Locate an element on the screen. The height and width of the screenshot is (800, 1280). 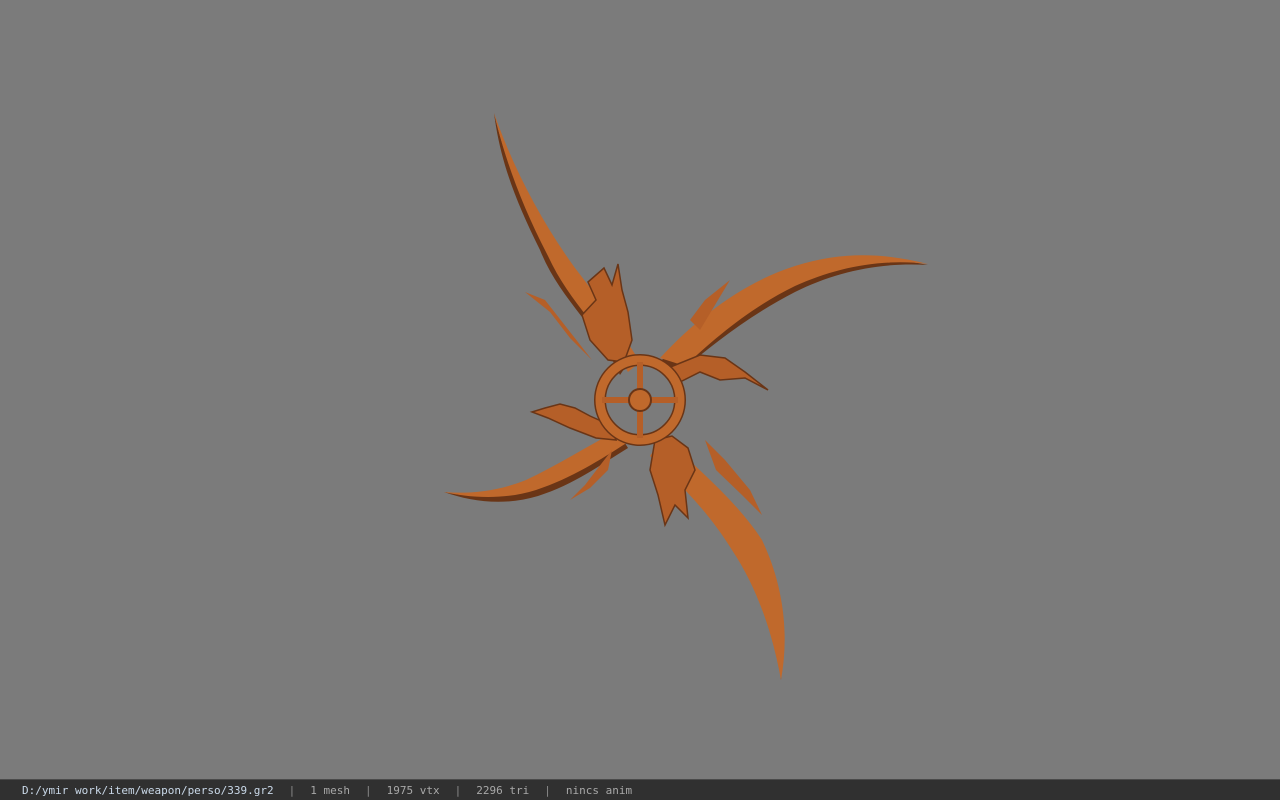
hub is located at coordinates (640, 400).